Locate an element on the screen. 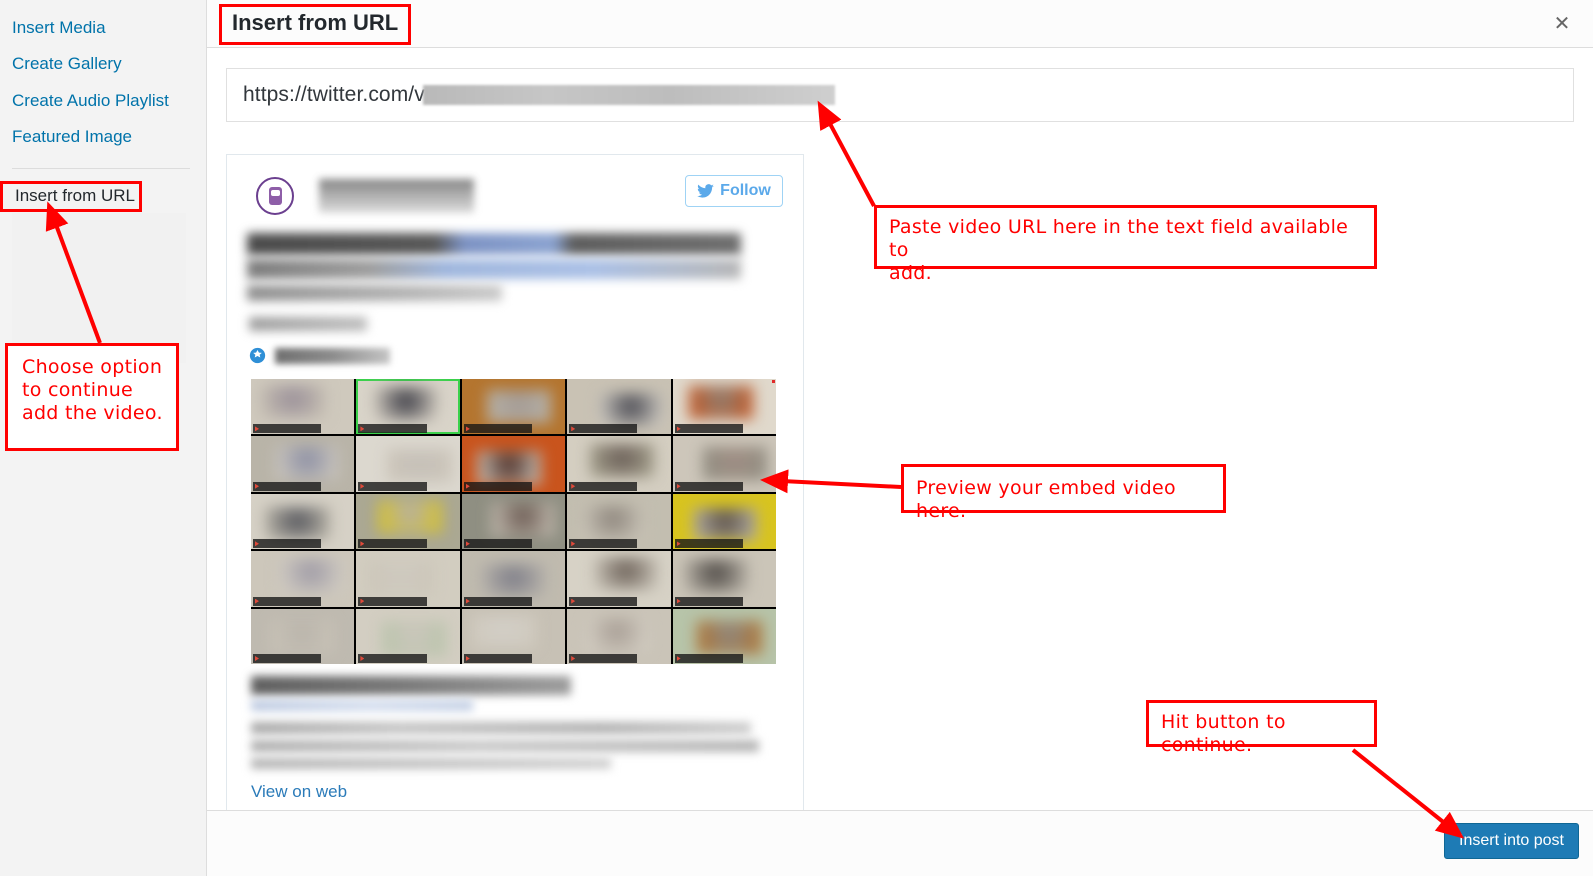  close-icon: ✕ is located at coordinates (1562, 23).